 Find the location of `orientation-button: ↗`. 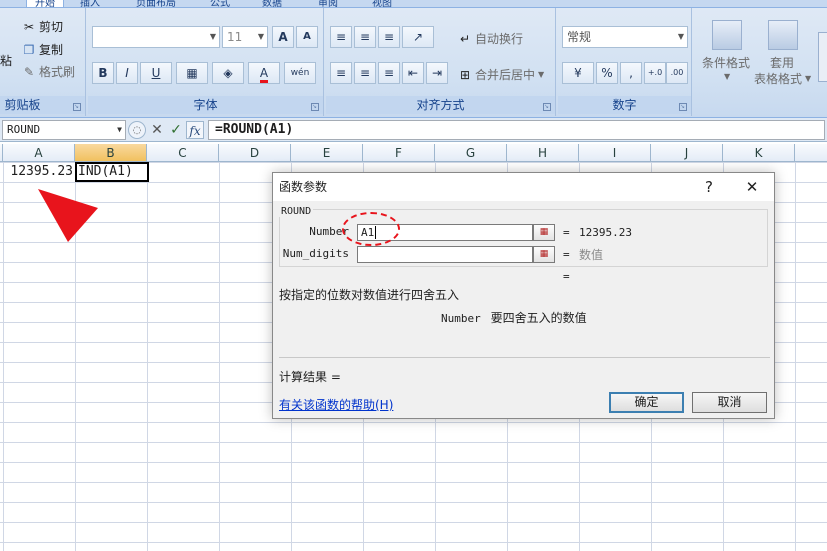

orientation-button: ↗ is located at coordinates (418, 37).